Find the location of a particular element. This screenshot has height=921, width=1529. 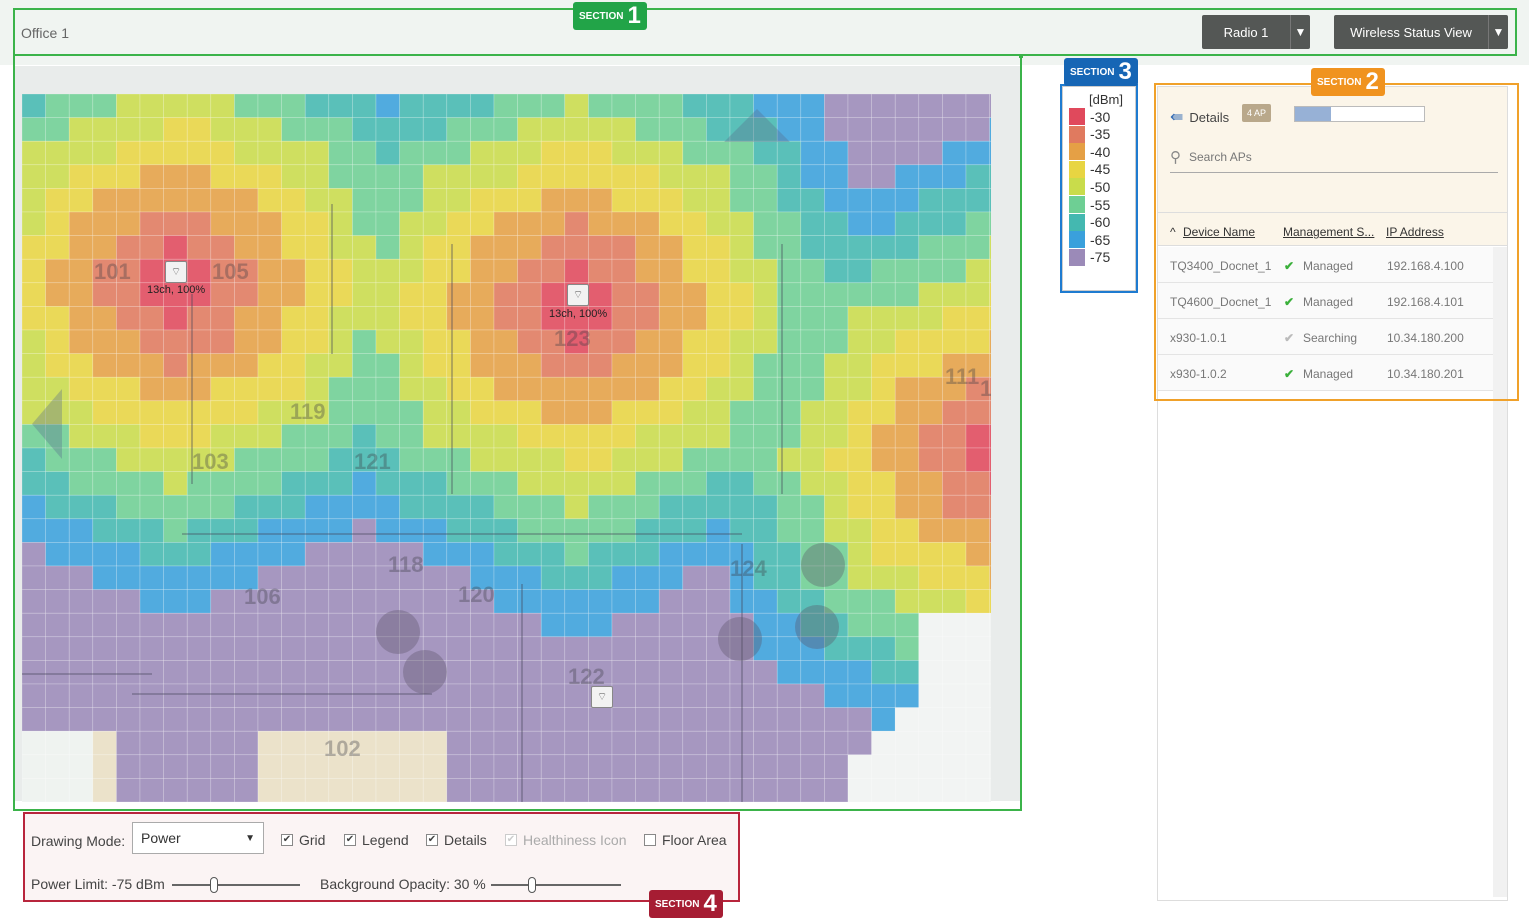

section-2-tag: SECTION 2 is located at coordinates (1348, 82).